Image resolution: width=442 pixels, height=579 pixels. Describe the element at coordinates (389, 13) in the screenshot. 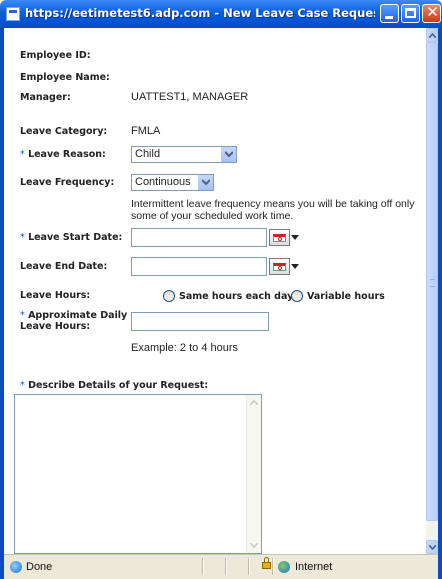

I see `minimize-button` at that location.